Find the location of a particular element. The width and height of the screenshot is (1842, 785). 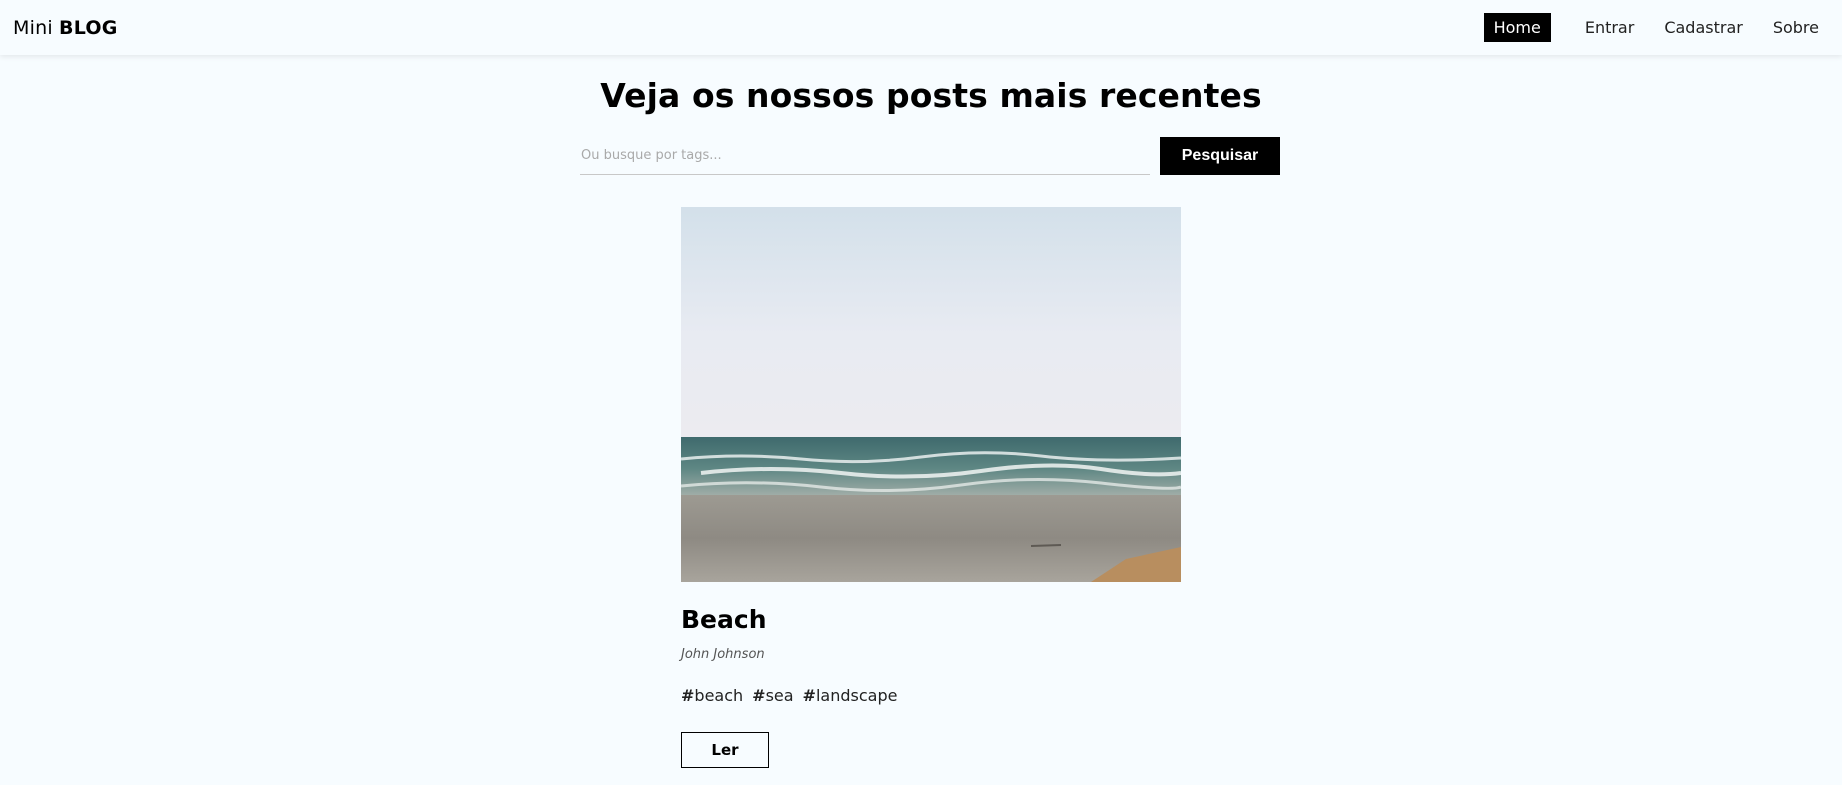

beach-photo is located at coordinates (931, 394).